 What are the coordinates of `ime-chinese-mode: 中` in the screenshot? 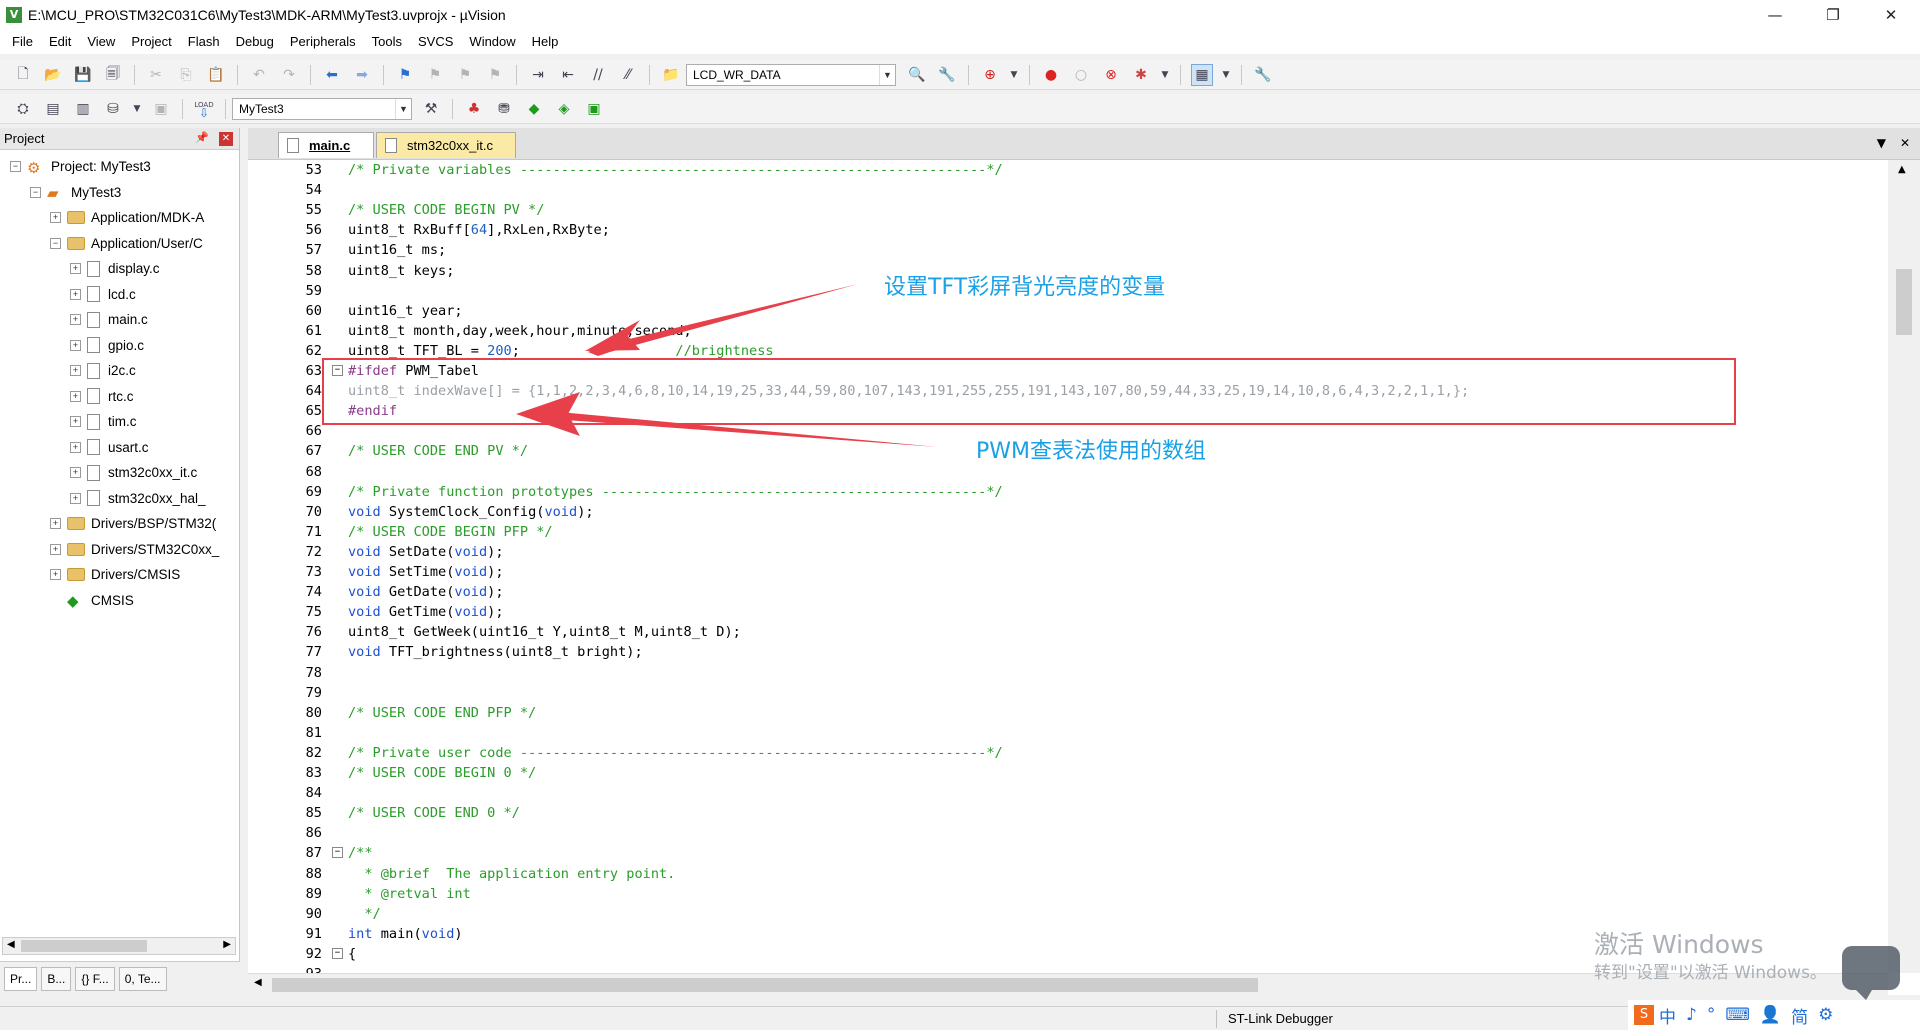 It's located at (1667, 1015).